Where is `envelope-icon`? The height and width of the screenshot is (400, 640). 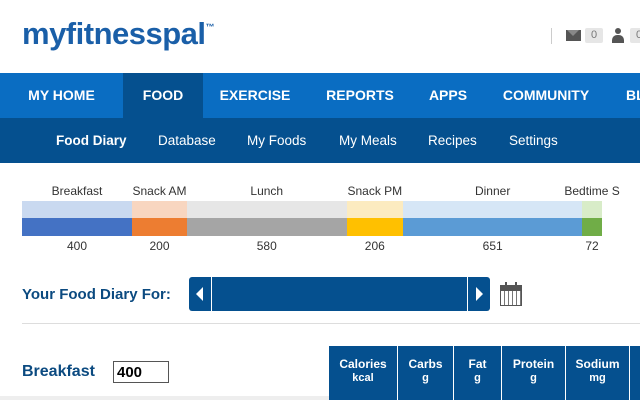
envelope-icon is located at coordinates (573, 35).